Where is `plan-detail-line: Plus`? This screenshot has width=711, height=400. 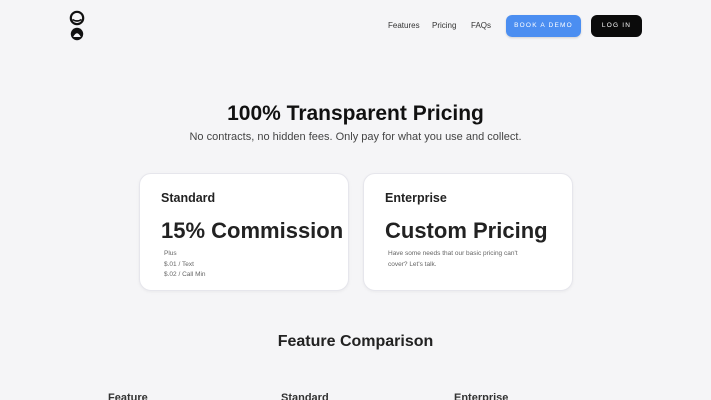 plan-detail-line: Plus is located at coordinates (170, 253).